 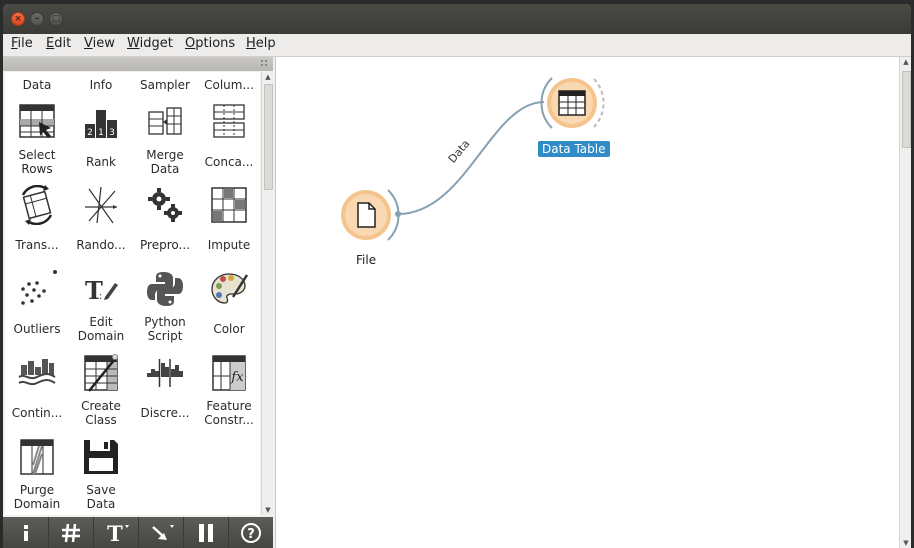 I want to click on select-rows-icon, so click(x=37, y=121).